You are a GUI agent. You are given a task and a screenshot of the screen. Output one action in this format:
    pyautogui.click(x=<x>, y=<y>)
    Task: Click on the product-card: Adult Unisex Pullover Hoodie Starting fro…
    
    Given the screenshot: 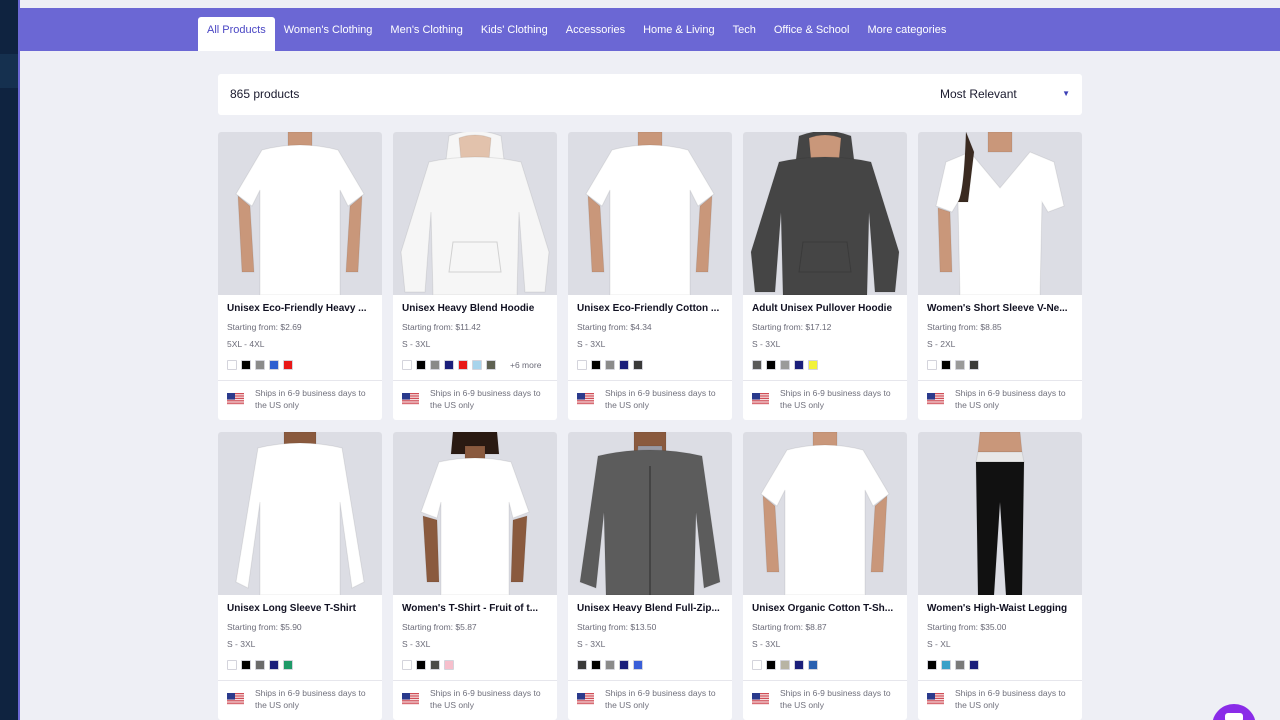 What is the action you would take?
    pyautogui.click(x=825, y=276)
    